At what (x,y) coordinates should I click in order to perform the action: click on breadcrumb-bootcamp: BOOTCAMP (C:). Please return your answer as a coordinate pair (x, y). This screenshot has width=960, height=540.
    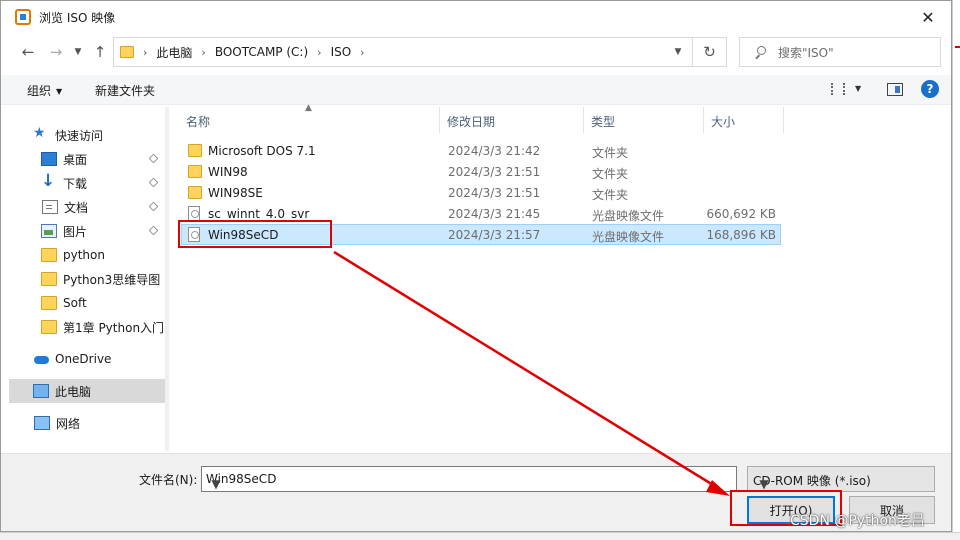
    Looking at the image, I should click on (261, 52).